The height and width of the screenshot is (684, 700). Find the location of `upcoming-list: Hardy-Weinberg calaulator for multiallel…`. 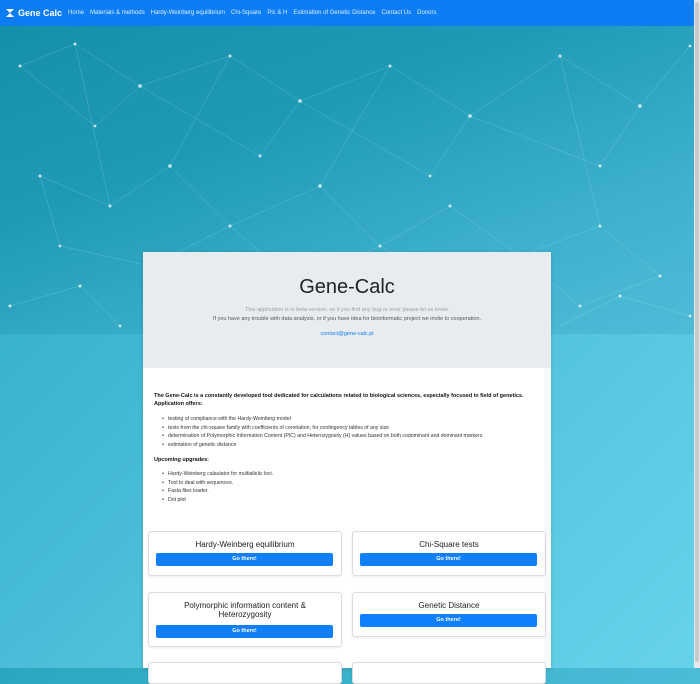

upcoming-list: Hardy-Weinberg calaulator for multiallel… is located at coordinates (217, 487).